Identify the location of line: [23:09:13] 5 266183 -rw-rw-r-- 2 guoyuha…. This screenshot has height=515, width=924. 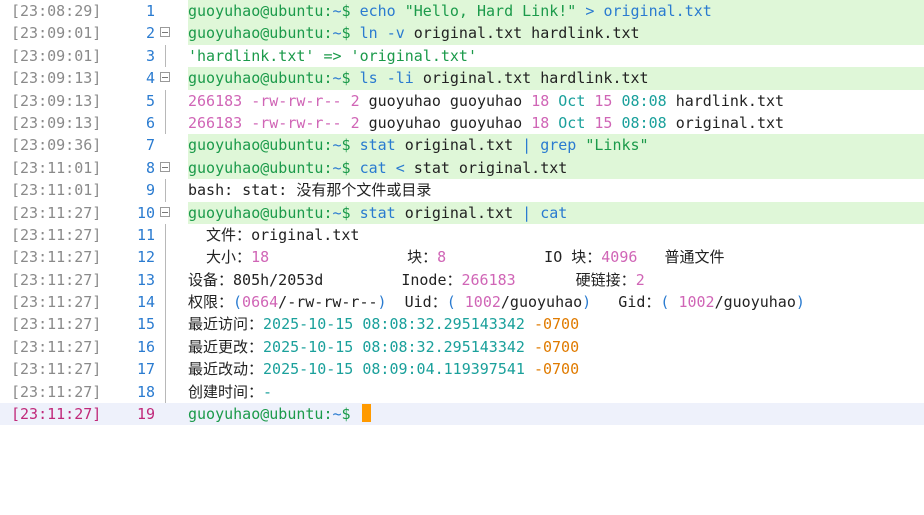
(462, 100).